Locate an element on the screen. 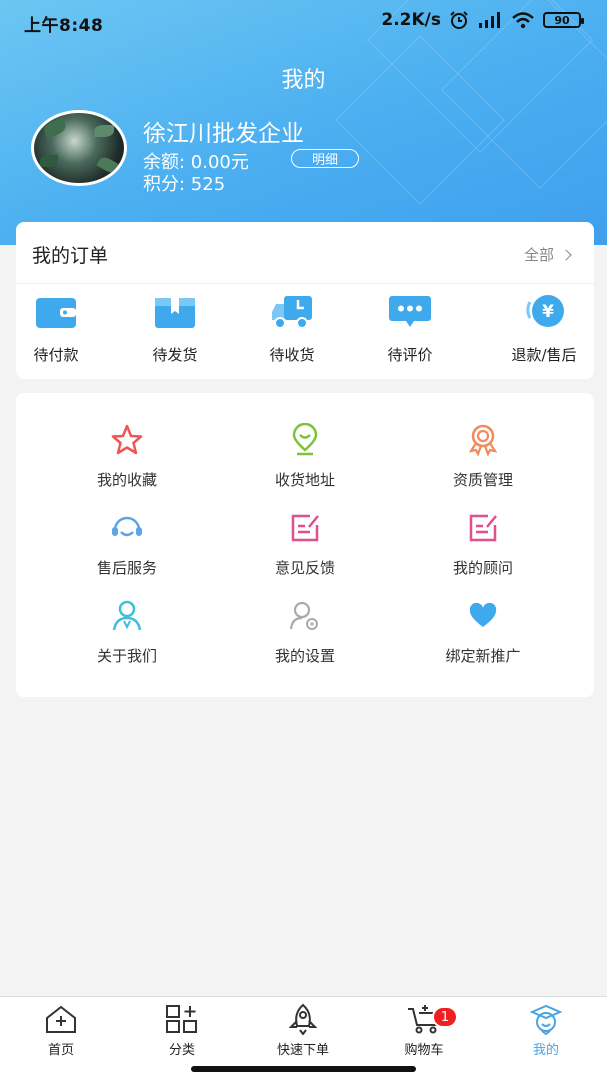 This screenshot has height=1080, width=607. order-item-label: 待付款 is located at coordinates (56, 355).